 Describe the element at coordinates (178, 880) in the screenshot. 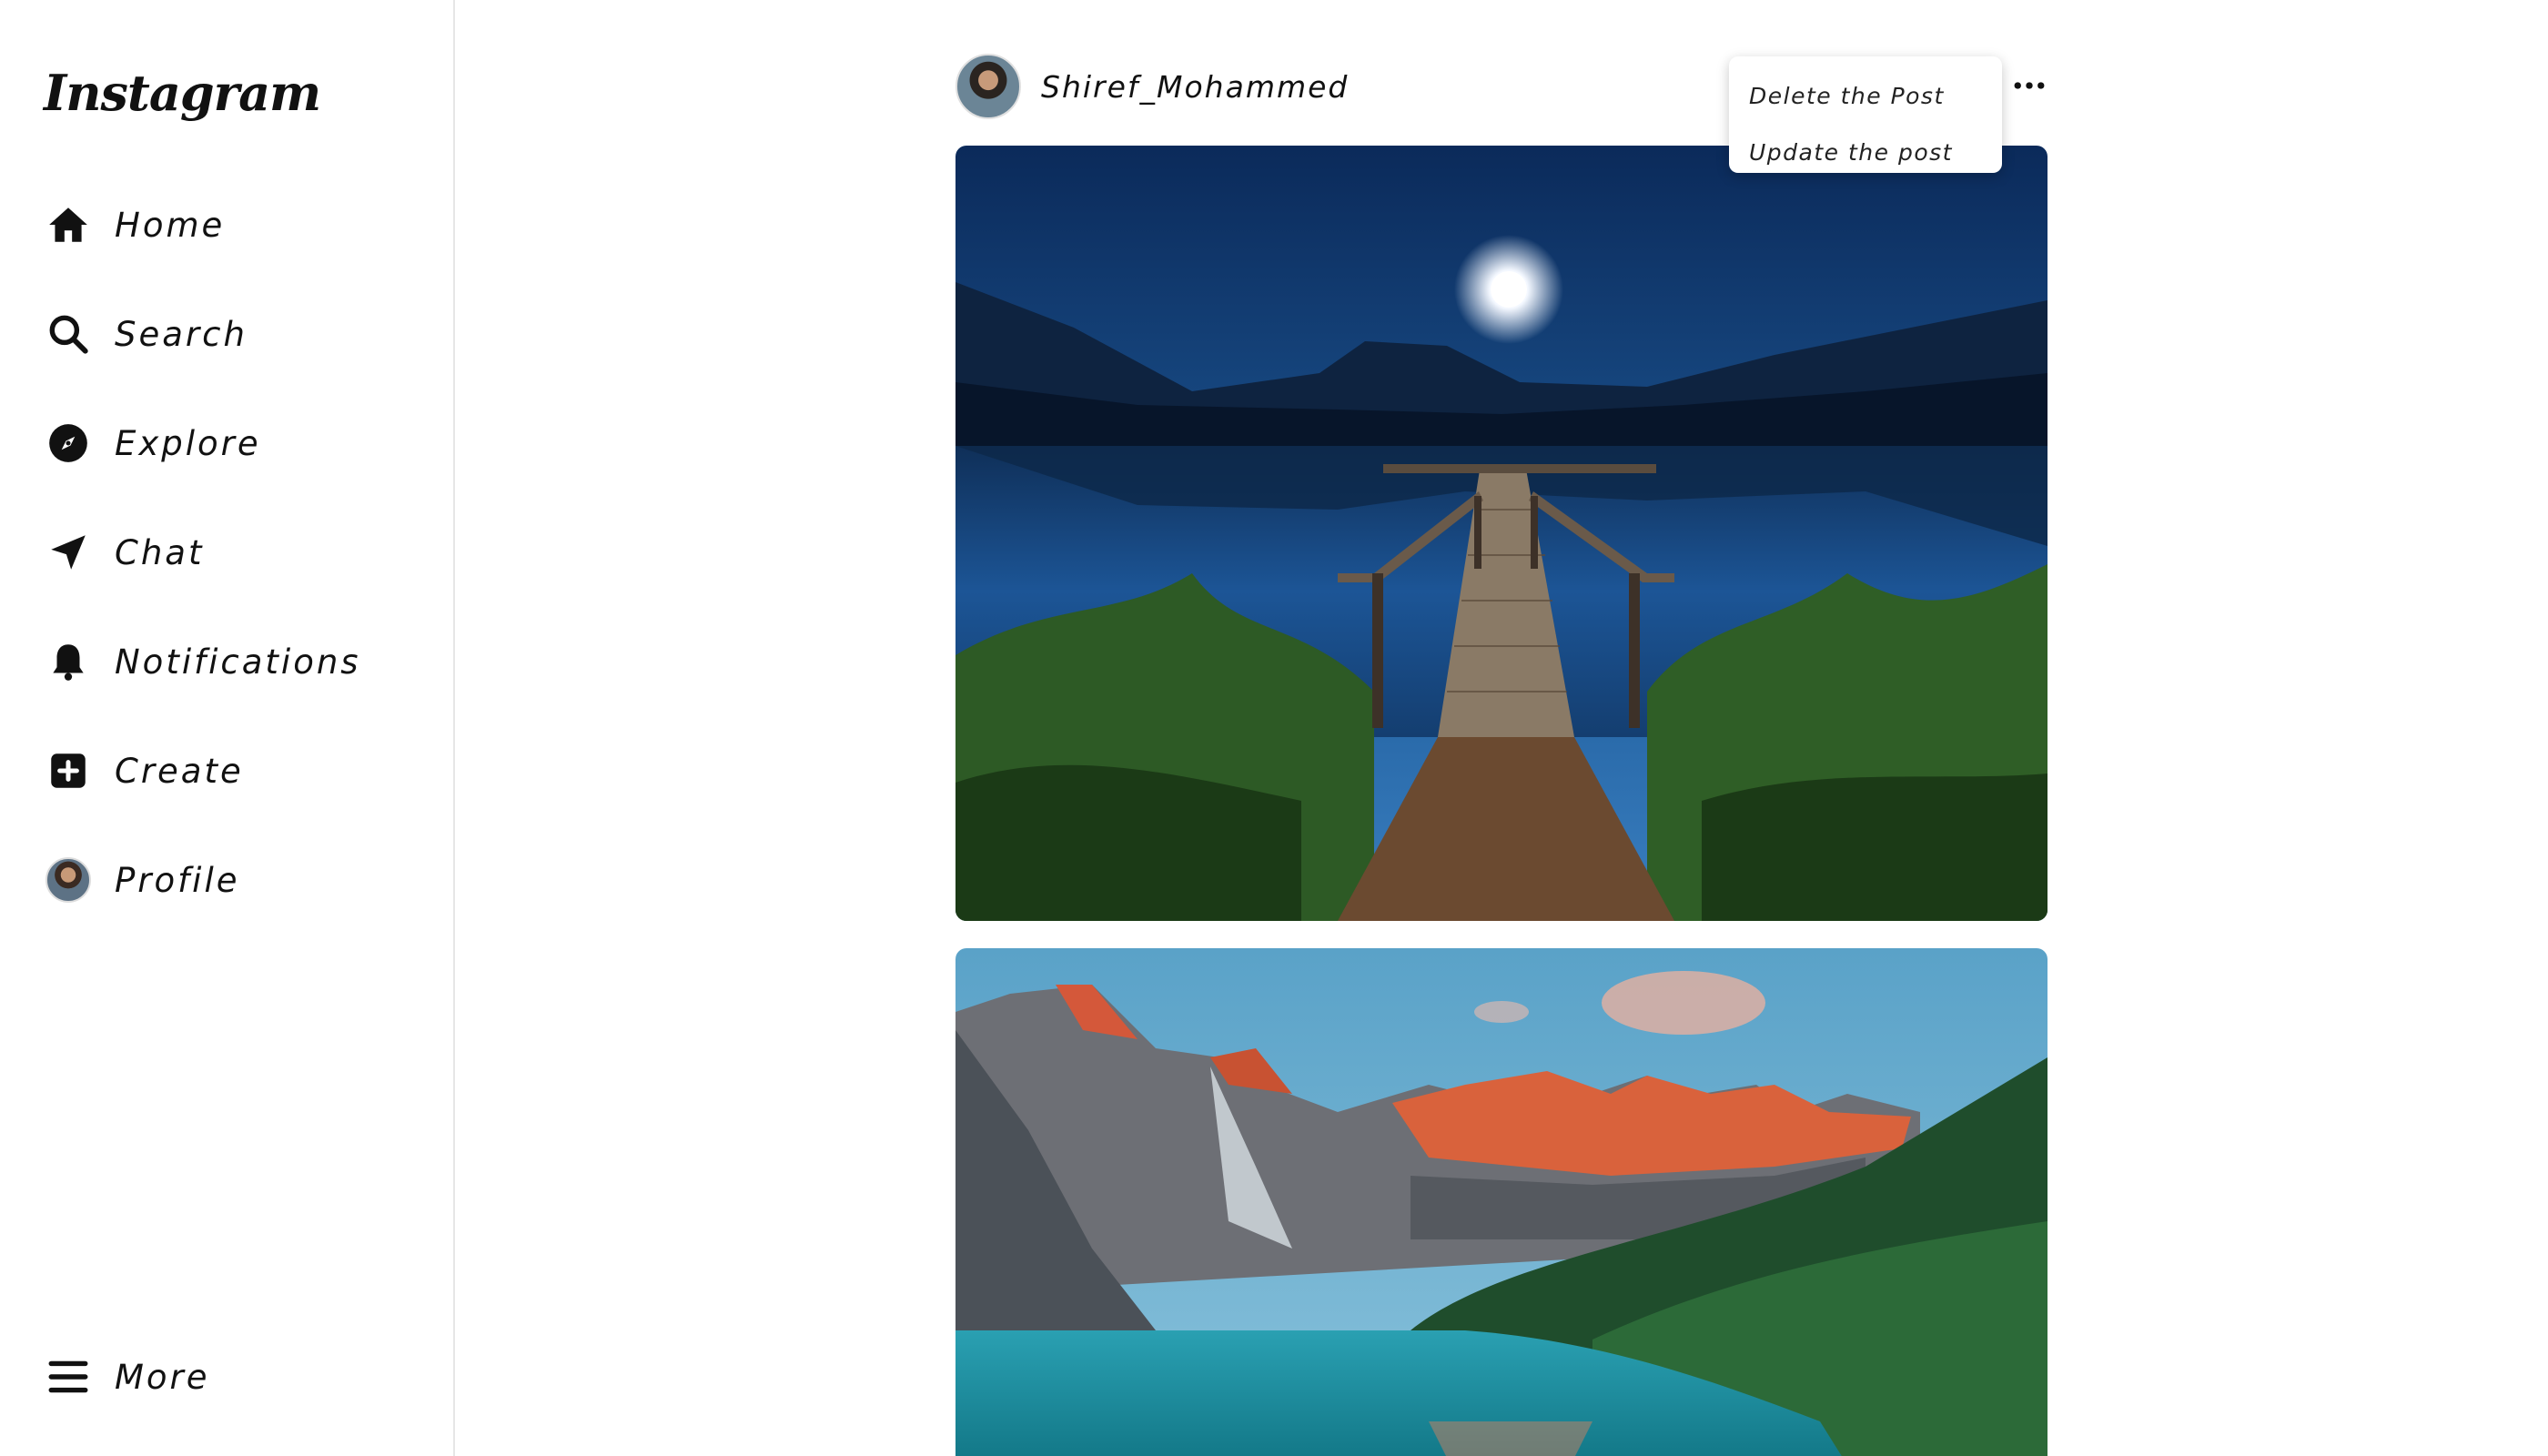

I see `sidebar-item-label: Profile` at that location.